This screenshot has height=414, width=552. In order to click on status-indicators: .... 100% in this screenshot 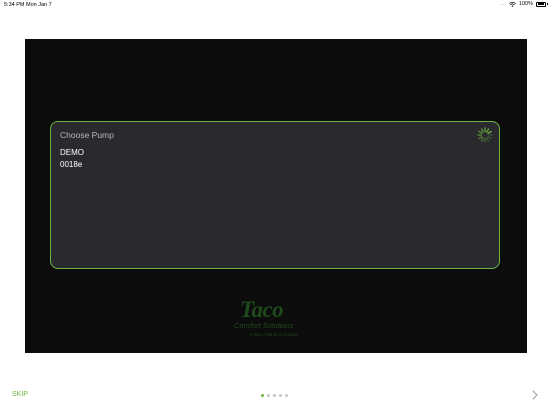, I will do `click(524, 4)`.